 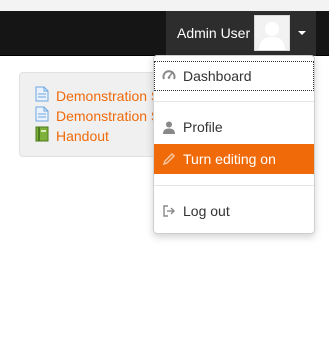 I want to click on block-item-handout: Handout, so click(x=72, y=136).